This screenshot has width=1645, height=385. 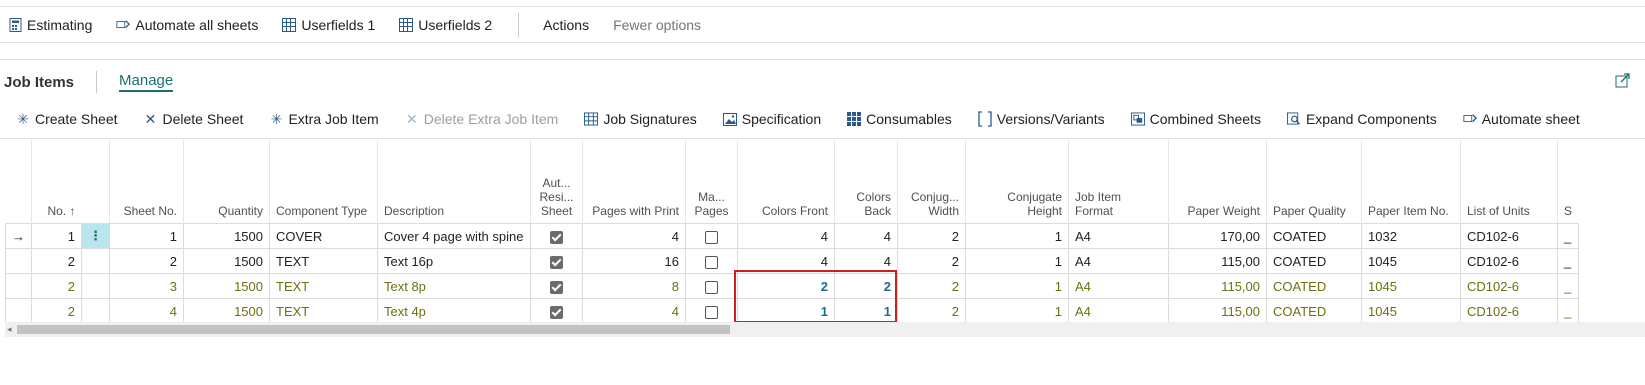 I want to click on delete-extra-job-item-button: ✕ Delete Extra Job Item, so click(x=482, y=119).